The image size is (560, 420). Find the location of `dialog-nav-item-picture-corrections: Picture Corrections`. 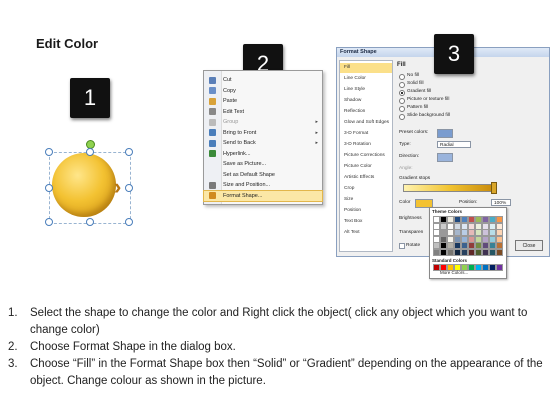

dialog-nav-item-picture-corrections: Picture Corrections is located at coordinates (366, 156).